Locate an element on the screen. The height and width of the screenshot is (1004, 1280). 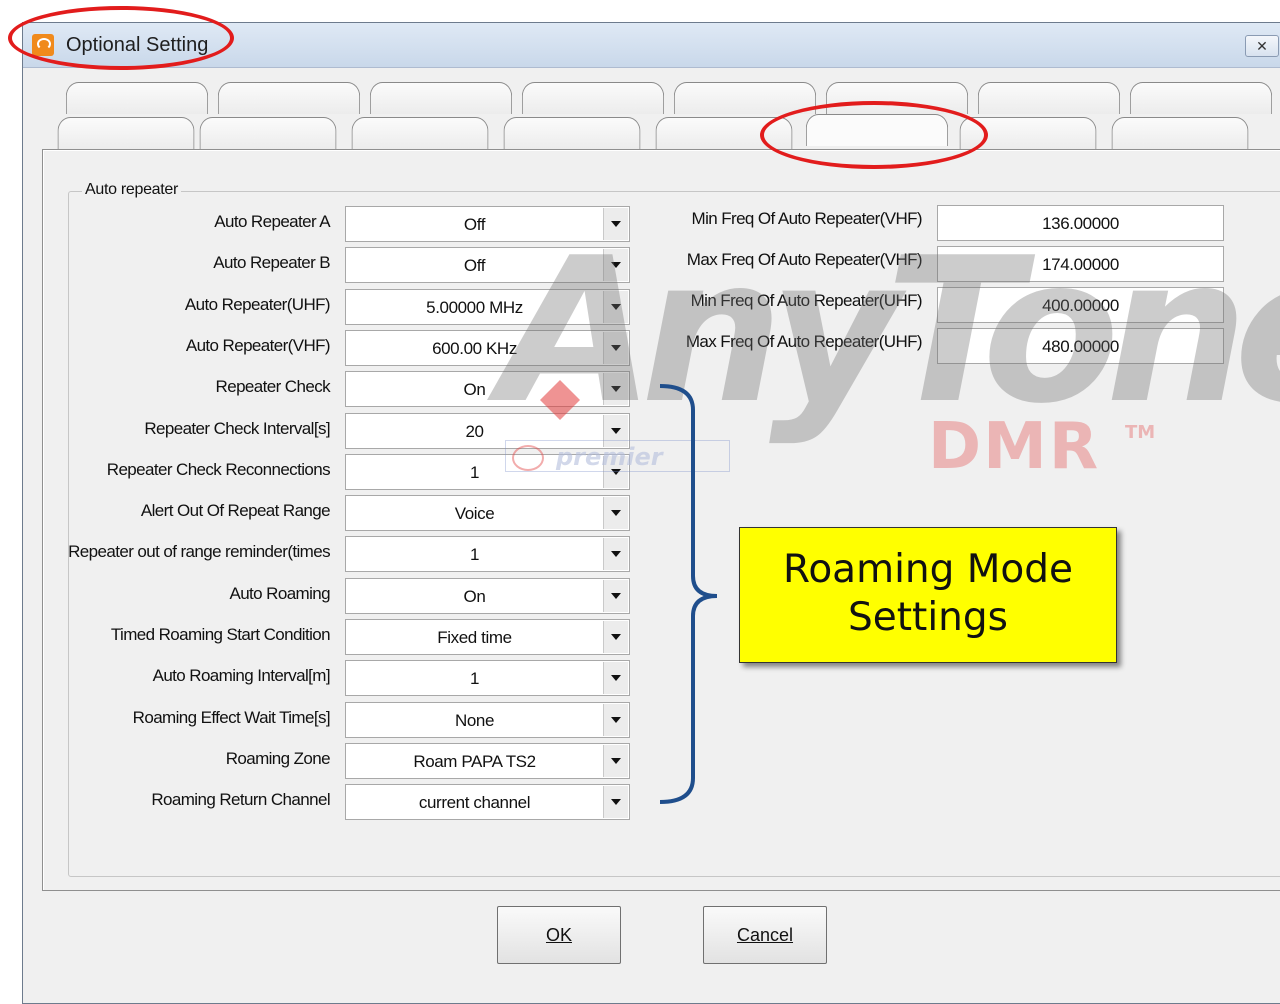
tab-vfo-scan: VFO Scan is located at coordinates (724, 133).